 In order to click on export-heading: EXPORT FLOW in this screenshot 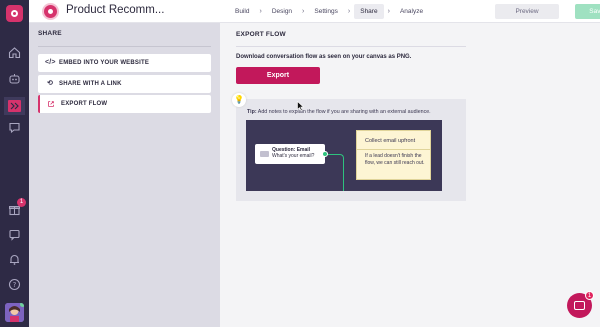, I will do `click(261, 34)`.